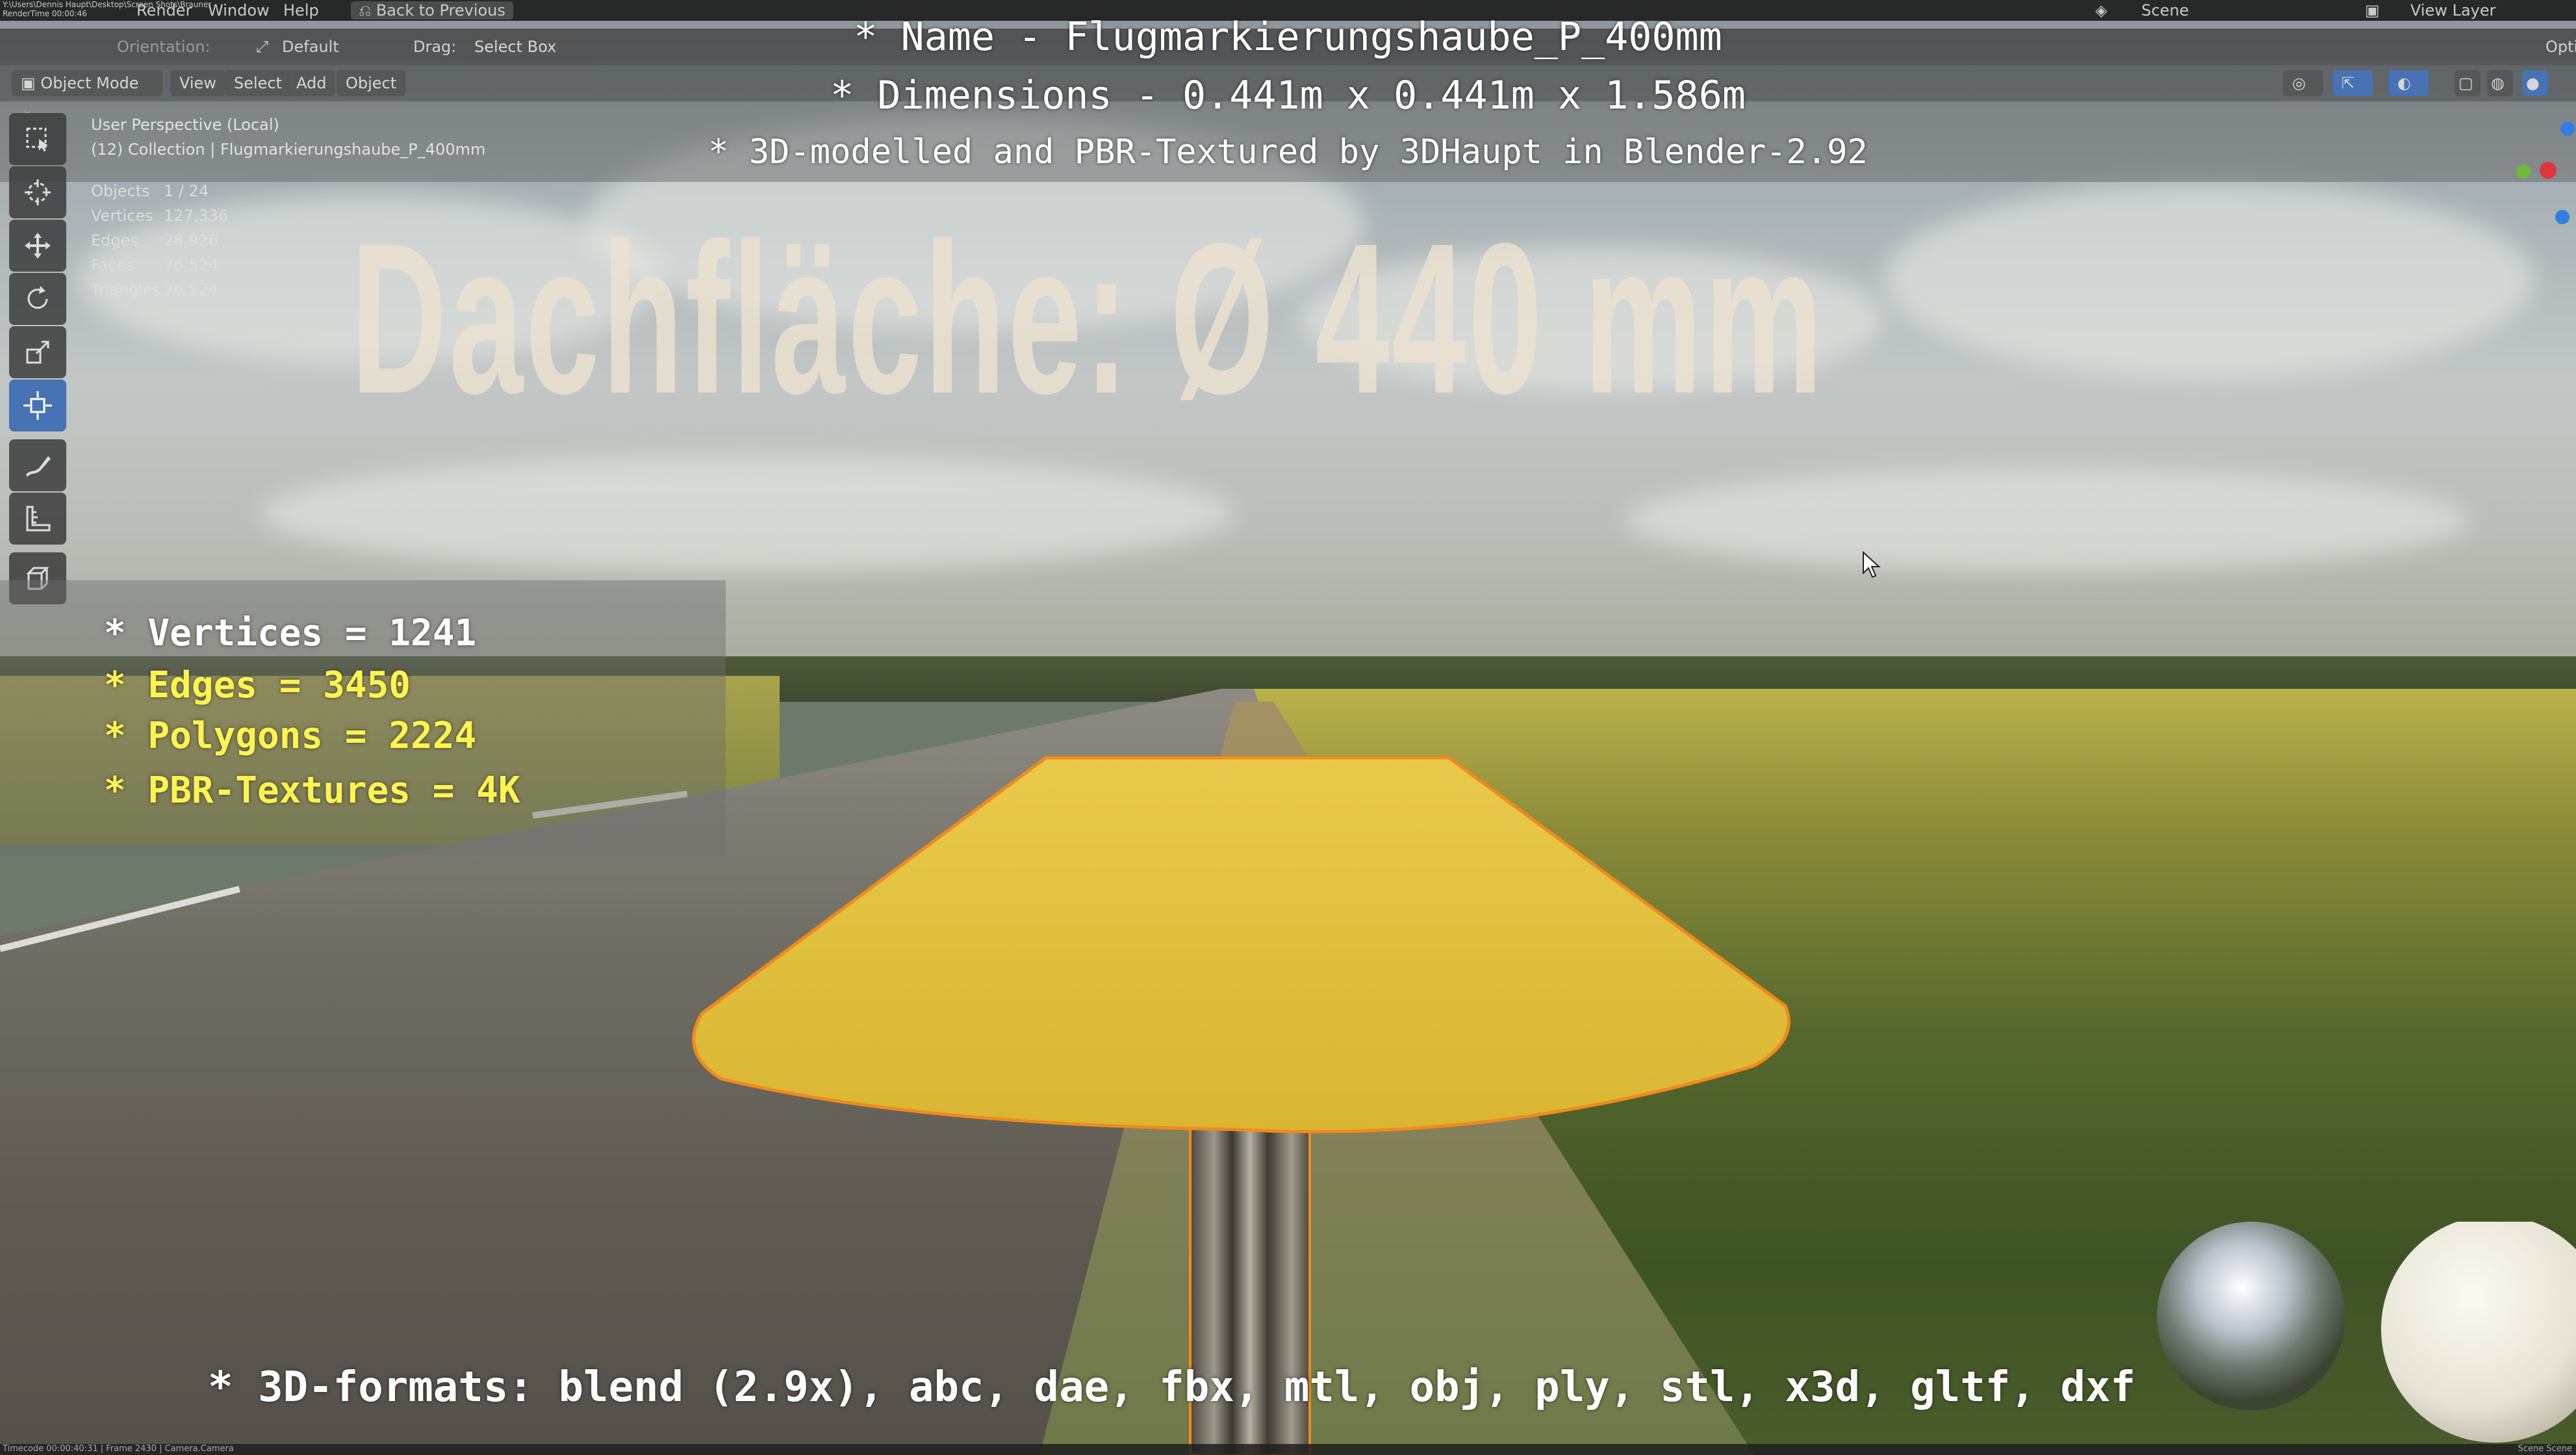 The height and width of the screenshot is (1455, 2576). I want to click on select-box-icon, so click(37, 139).